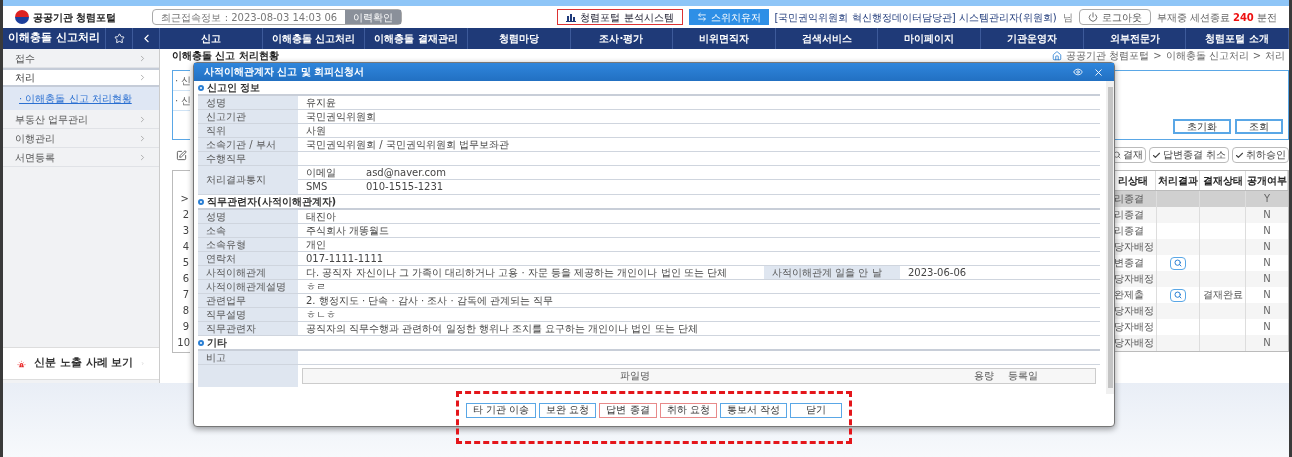  I want to click on field-label: 수행직무, so click(248, 158).